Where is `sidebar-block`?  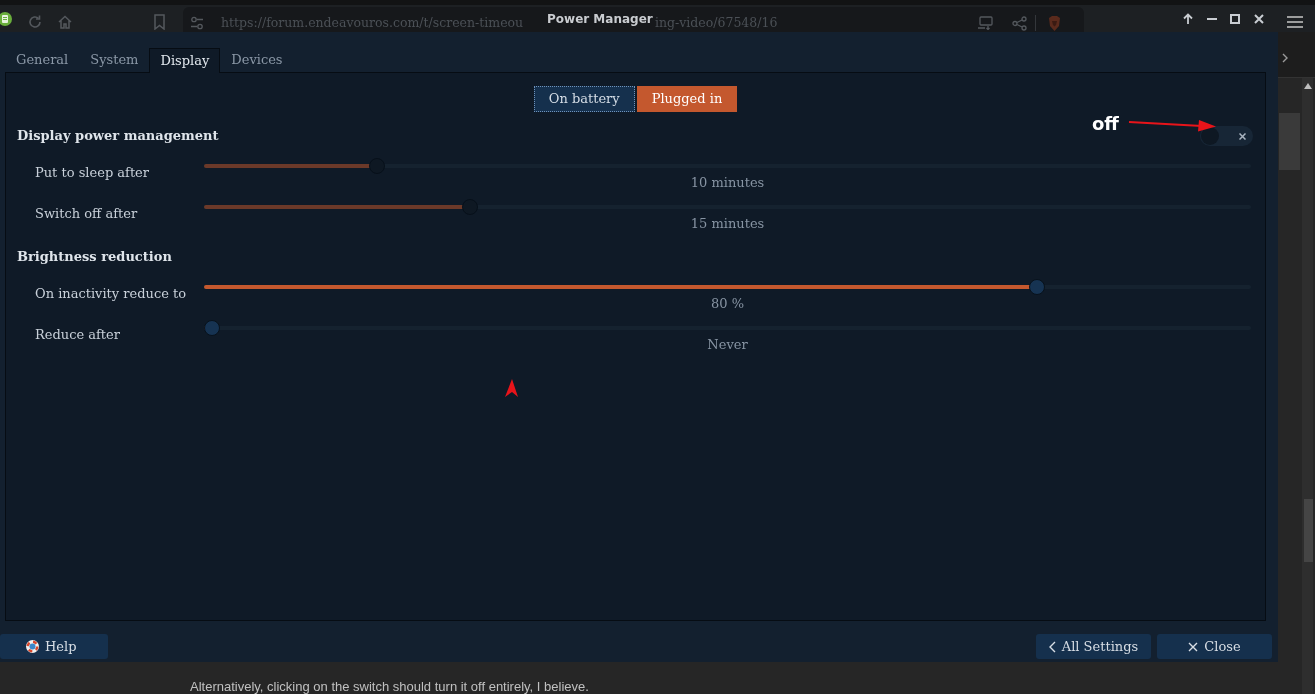 sidebar-block is located at coordinates (1289, 141).